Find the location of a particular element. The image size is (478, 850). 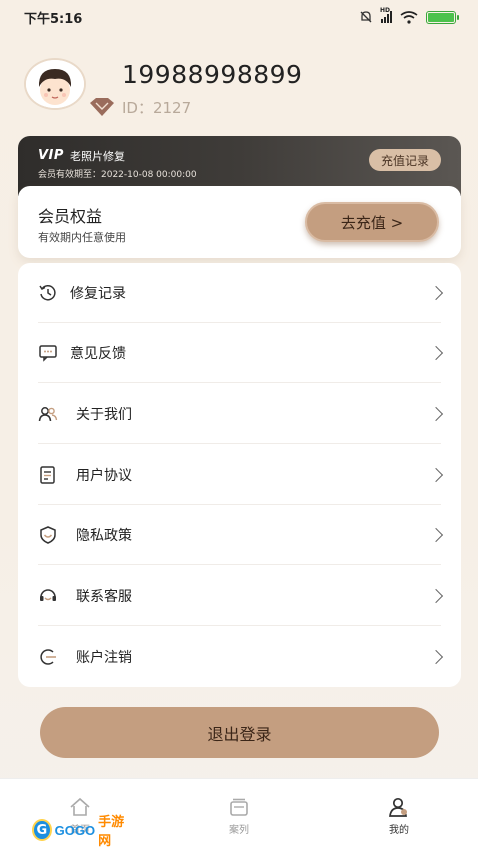

menu-item-label: 关于我们 is located at coordinates (104, 415).